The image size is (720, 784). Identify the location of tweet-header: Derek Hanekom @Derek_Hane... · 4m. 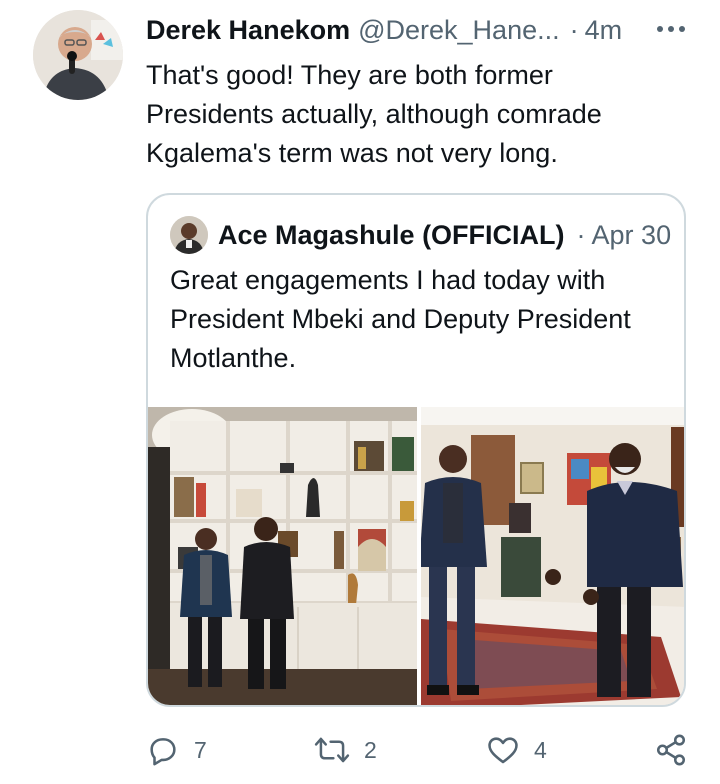
(420, 30).